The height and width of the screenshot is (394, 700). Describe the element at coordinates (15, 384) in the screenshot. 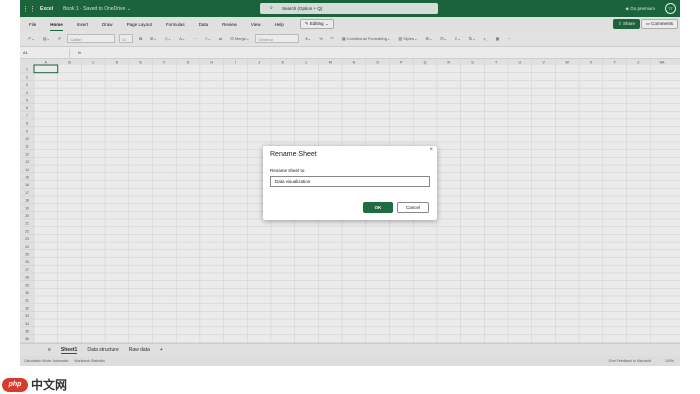

I see `php-logo: php` at that location.